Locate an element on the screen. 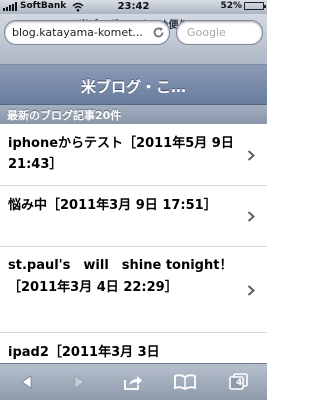 The height and width of the screenshot is (400, 320). forward-icon is located at coordinates (79, 382).